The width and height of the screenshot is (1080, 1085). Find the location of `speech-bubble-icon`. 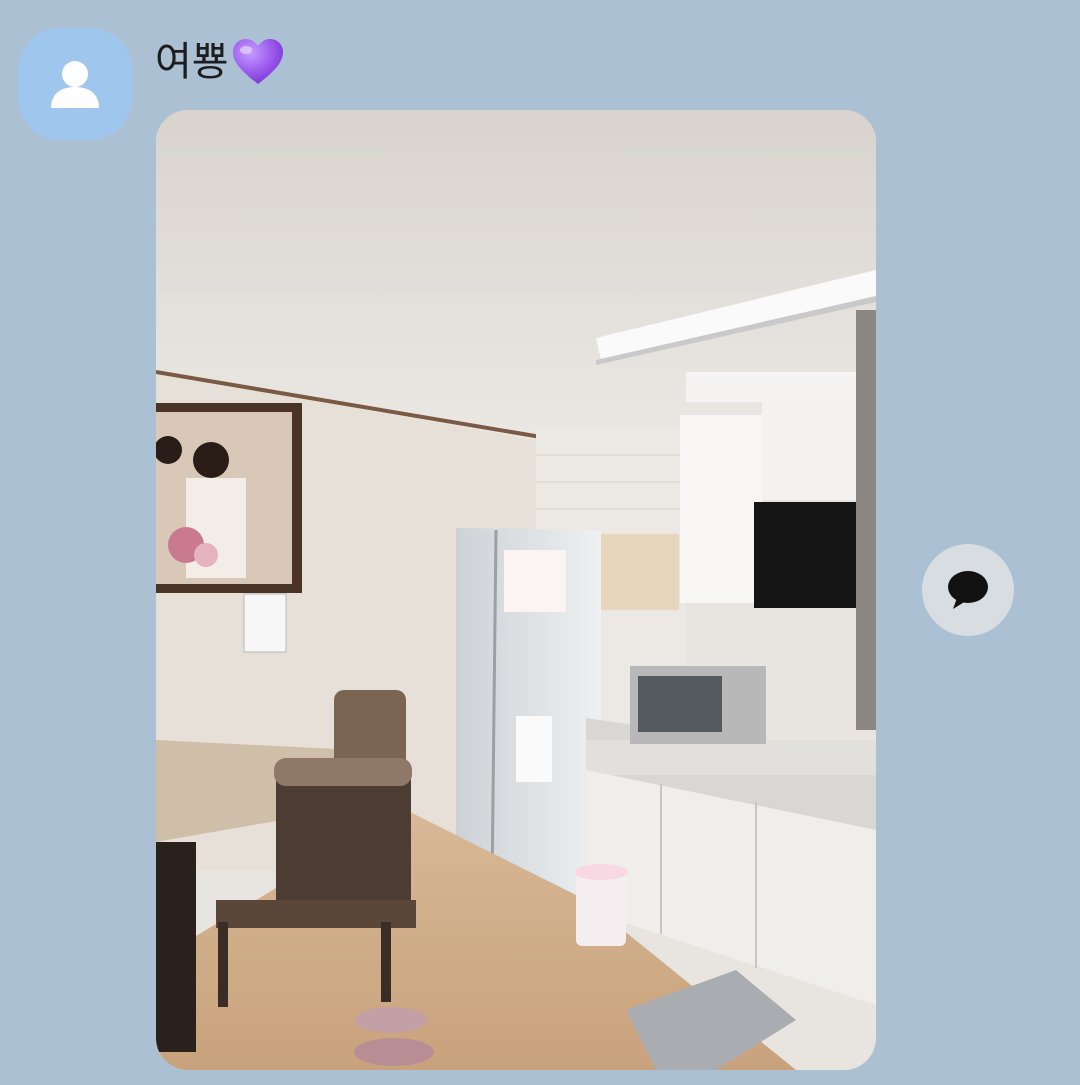

speech-bubble-icon is located at coordinates (968, 590).